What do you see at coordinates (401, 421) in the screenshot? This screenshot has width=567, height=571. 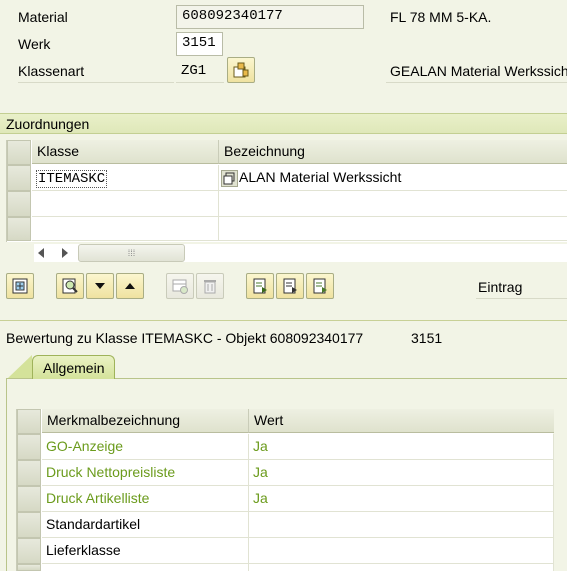 I see `column-header-wert: Wert` at bounding box center [401, 421].